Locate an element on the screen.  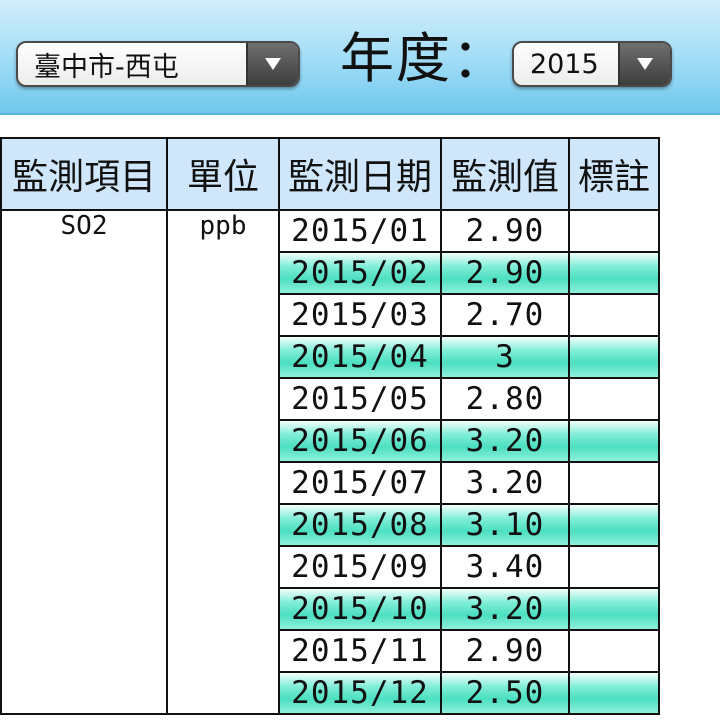
date-cell: 2015/05 is located at coordinates (360, 399).